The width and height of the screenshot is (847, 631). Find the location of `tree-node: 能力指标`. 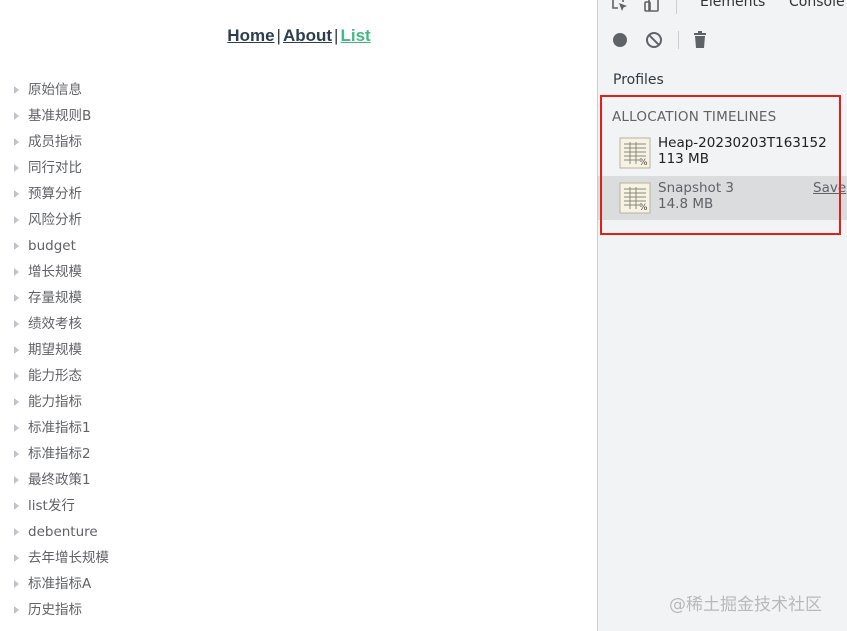

tree-node: 能力指标 is located at coordinates (299, 402).